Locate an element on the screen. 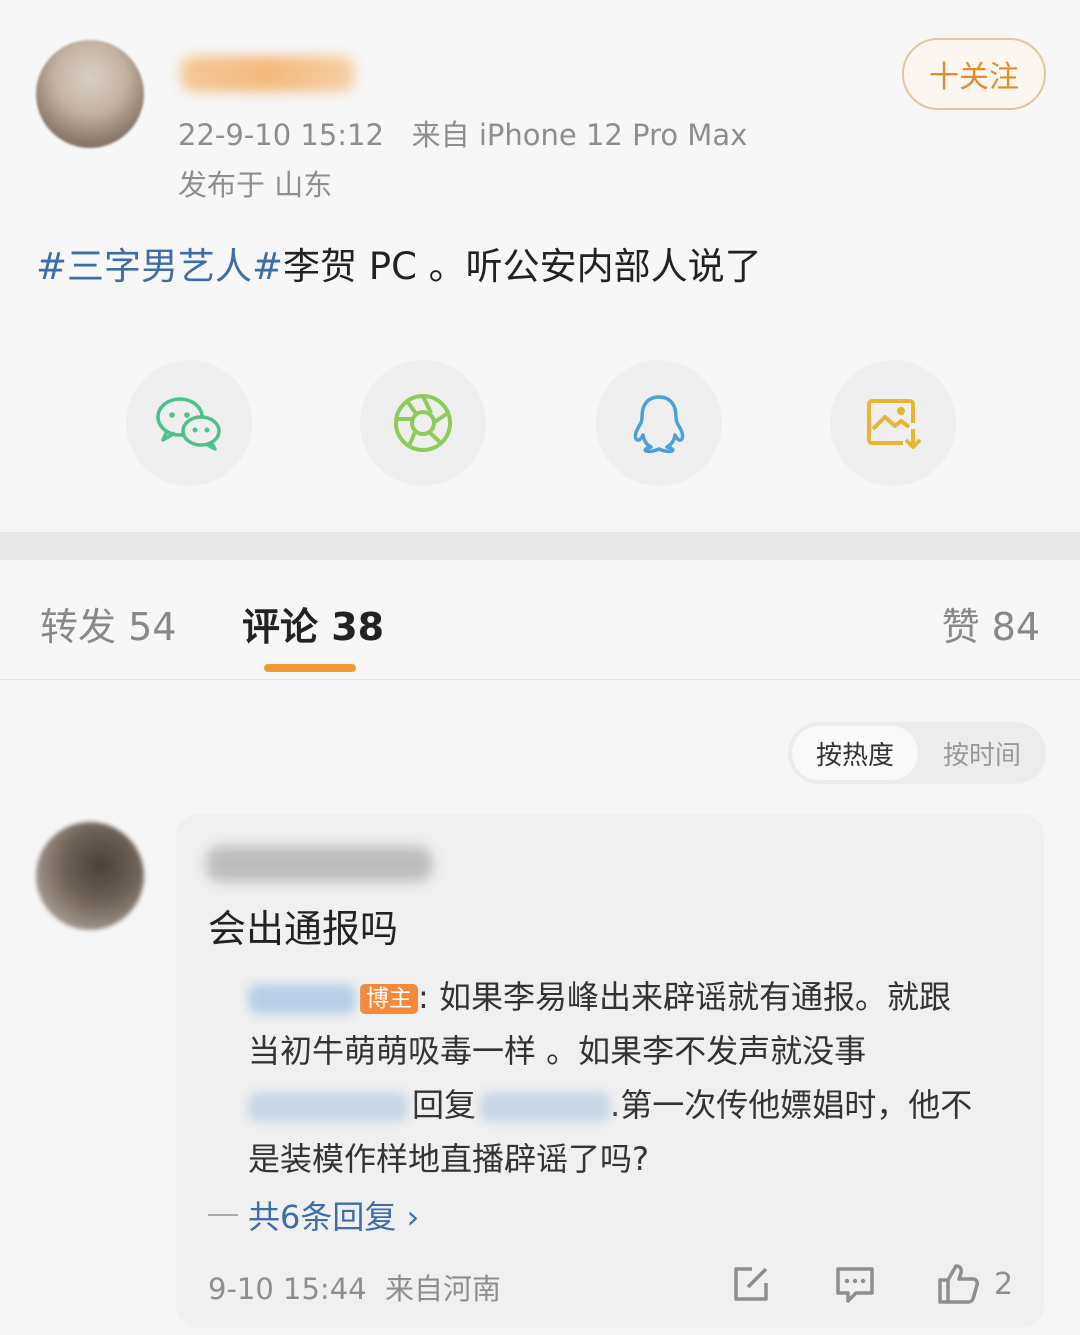 Image resolution: width=1080 pixels, height=1335 pixels. commenter-name-blurred is located at coordinates (319, 864).